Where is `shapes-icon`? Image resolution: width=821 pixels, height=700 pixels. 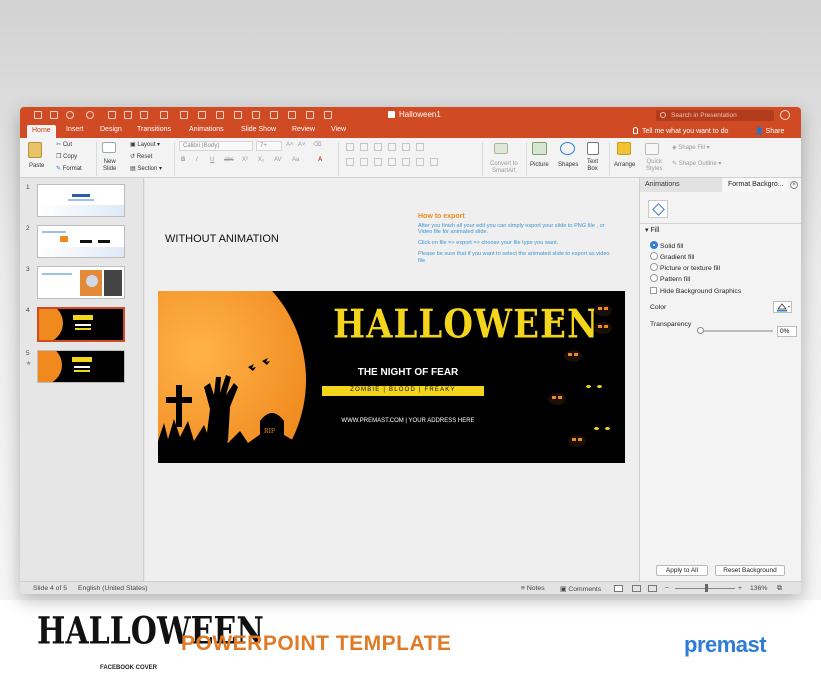
shapes-icon is located at coordinates (567, 148).